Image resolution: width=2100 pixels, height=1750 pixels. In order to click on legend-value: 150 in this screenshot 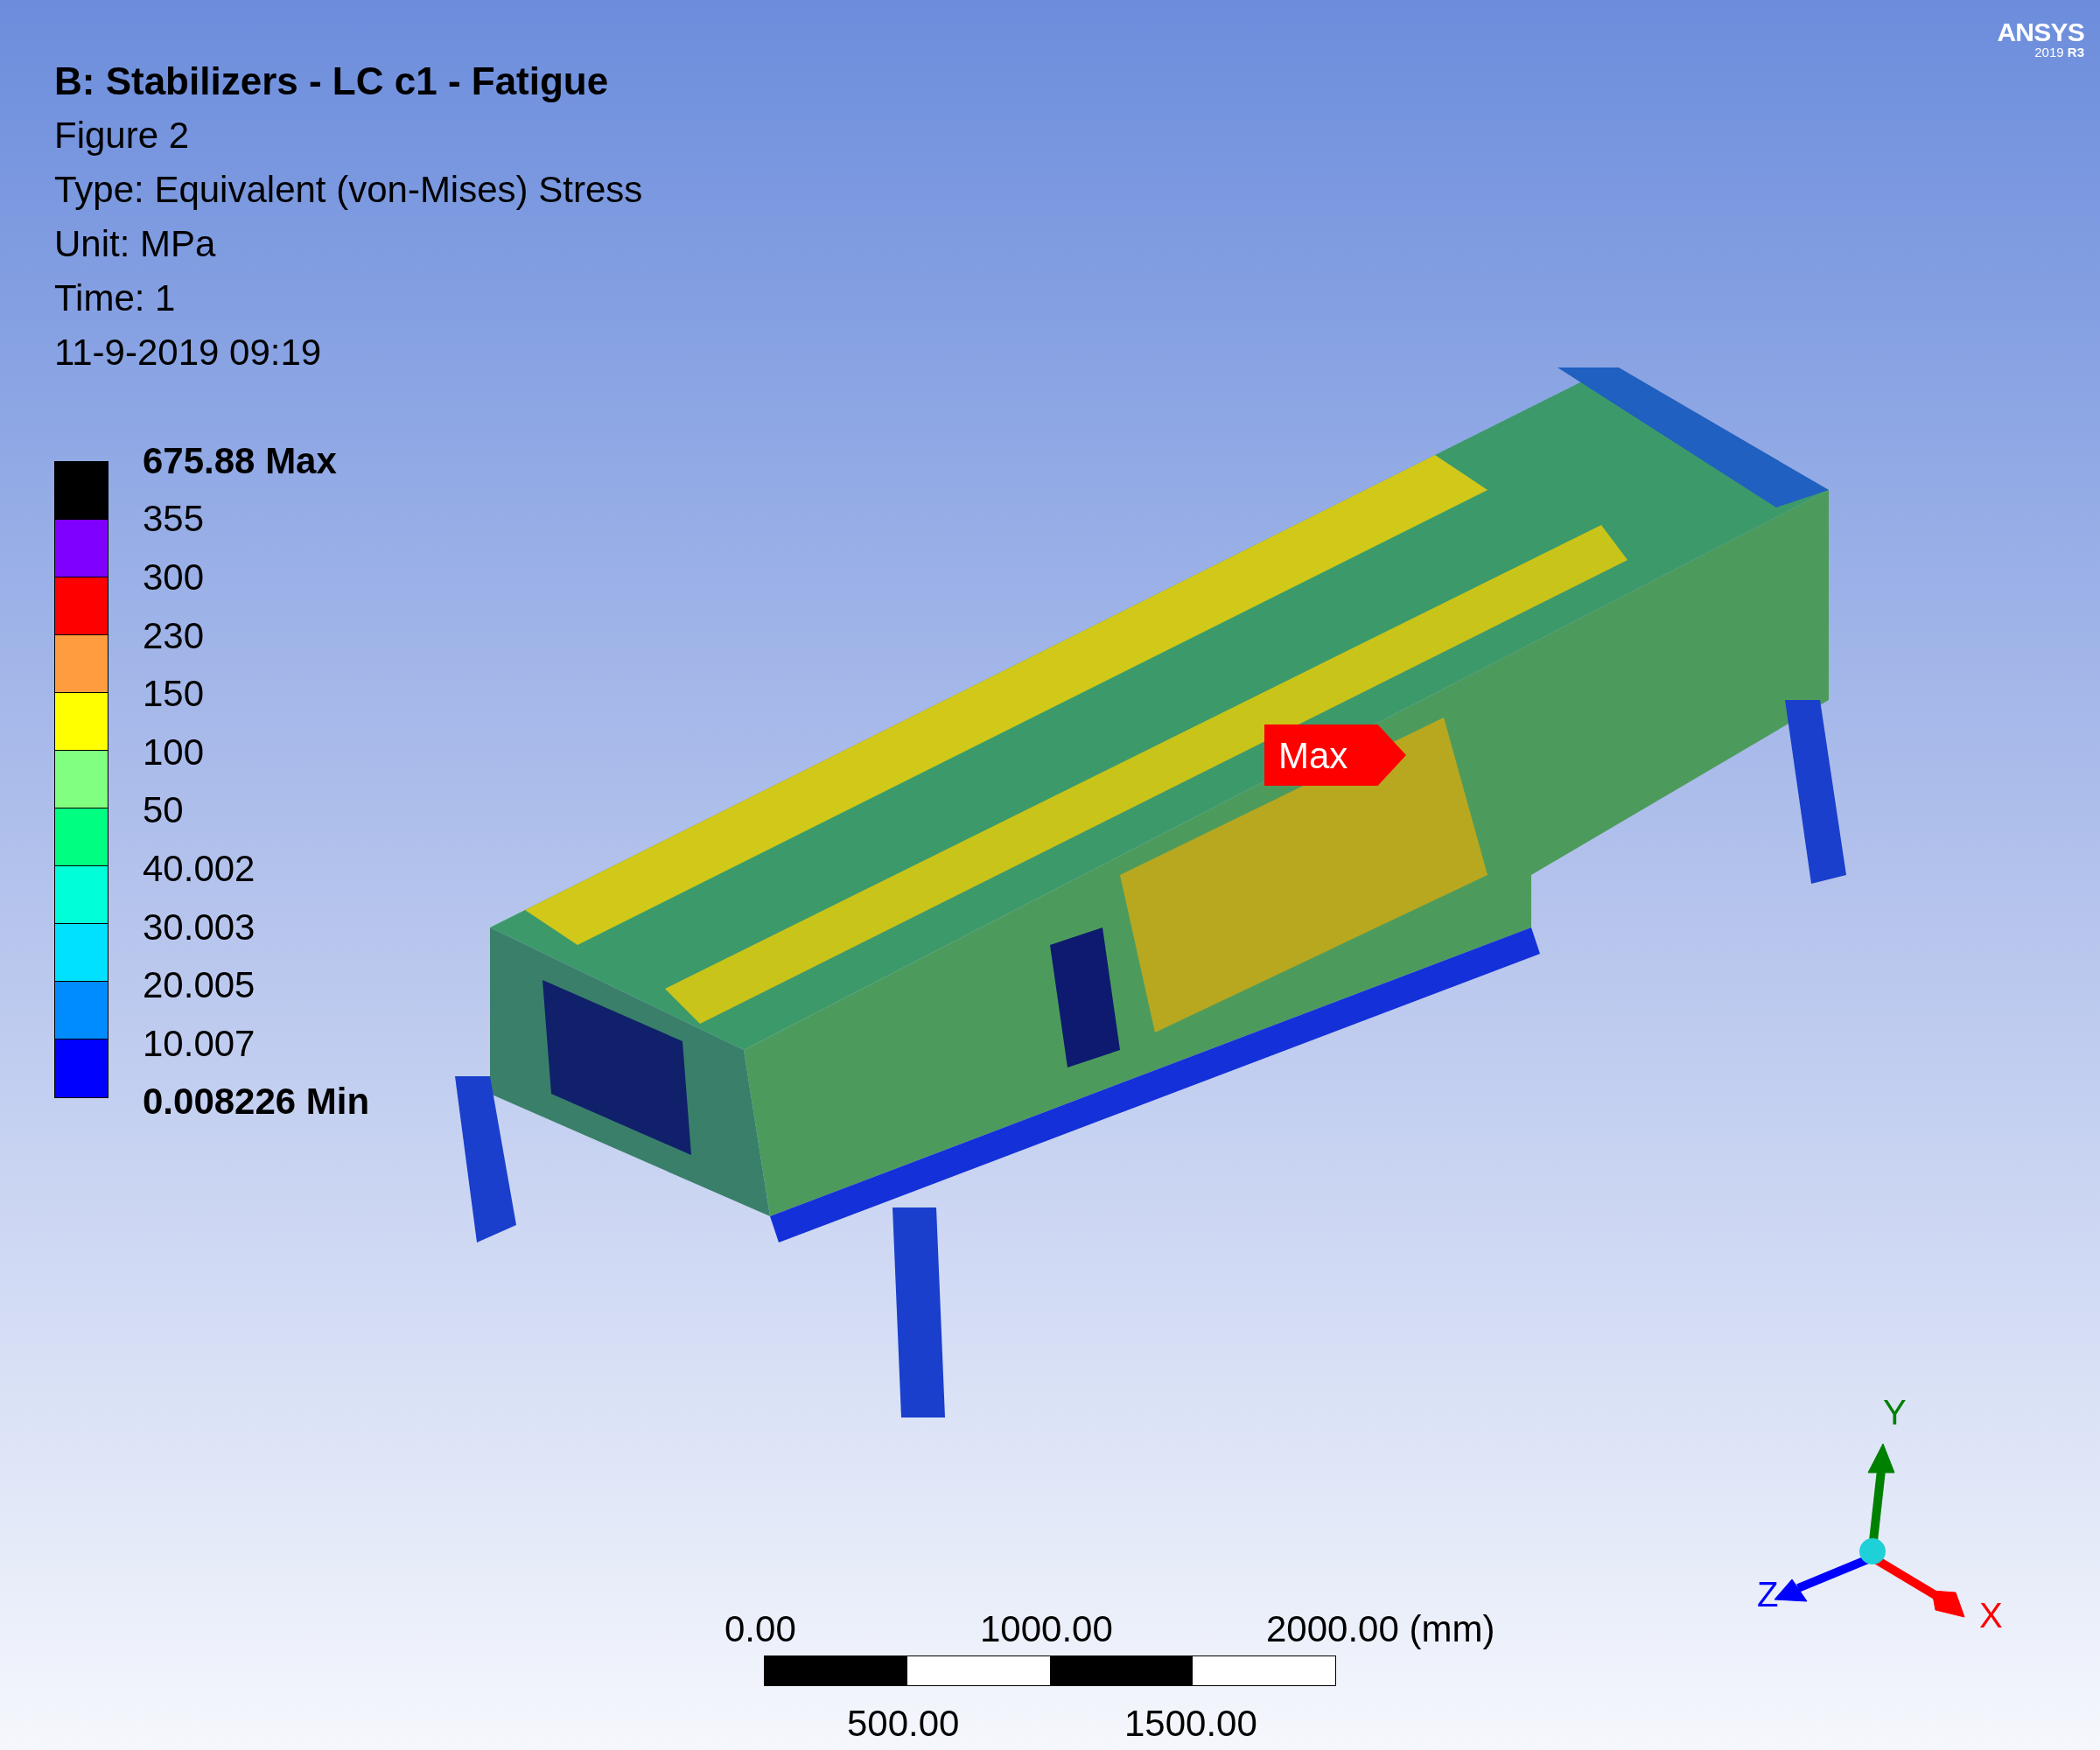, I will do `click(174, 694)`.